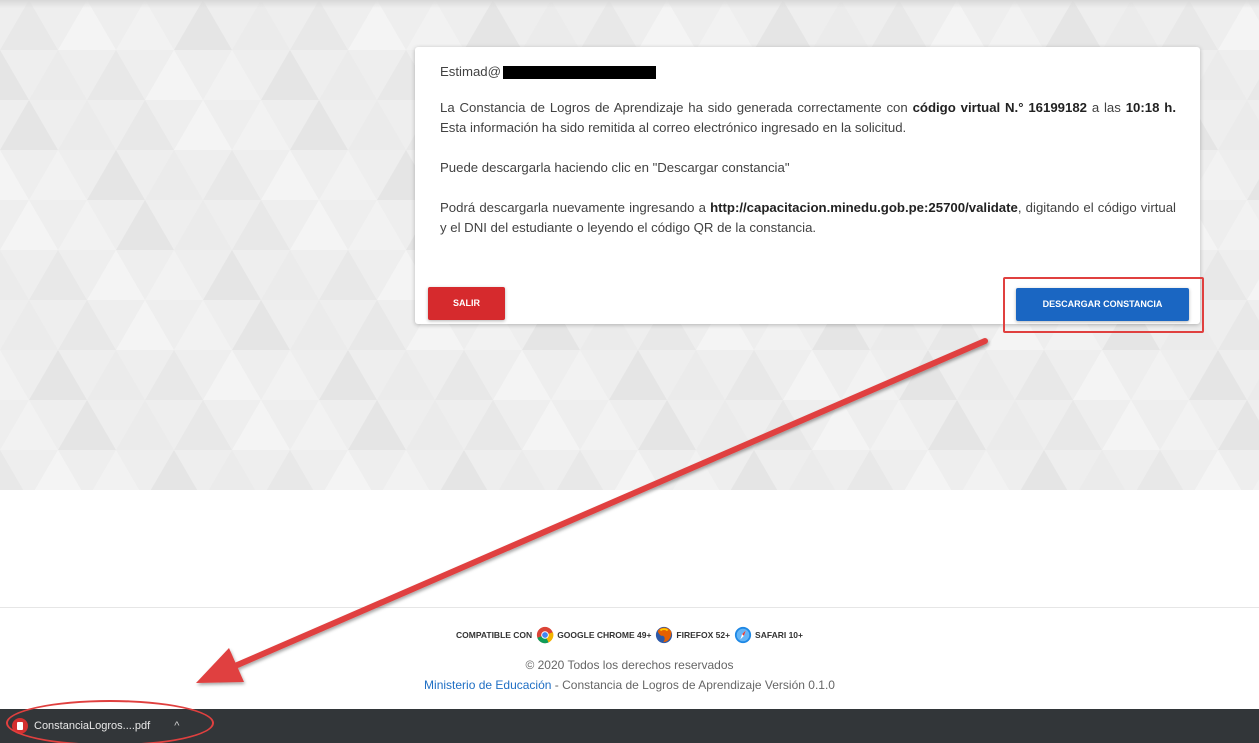 The image size is (1259, 743). I want to click on message-text-2: a las, so click(1106, 107).